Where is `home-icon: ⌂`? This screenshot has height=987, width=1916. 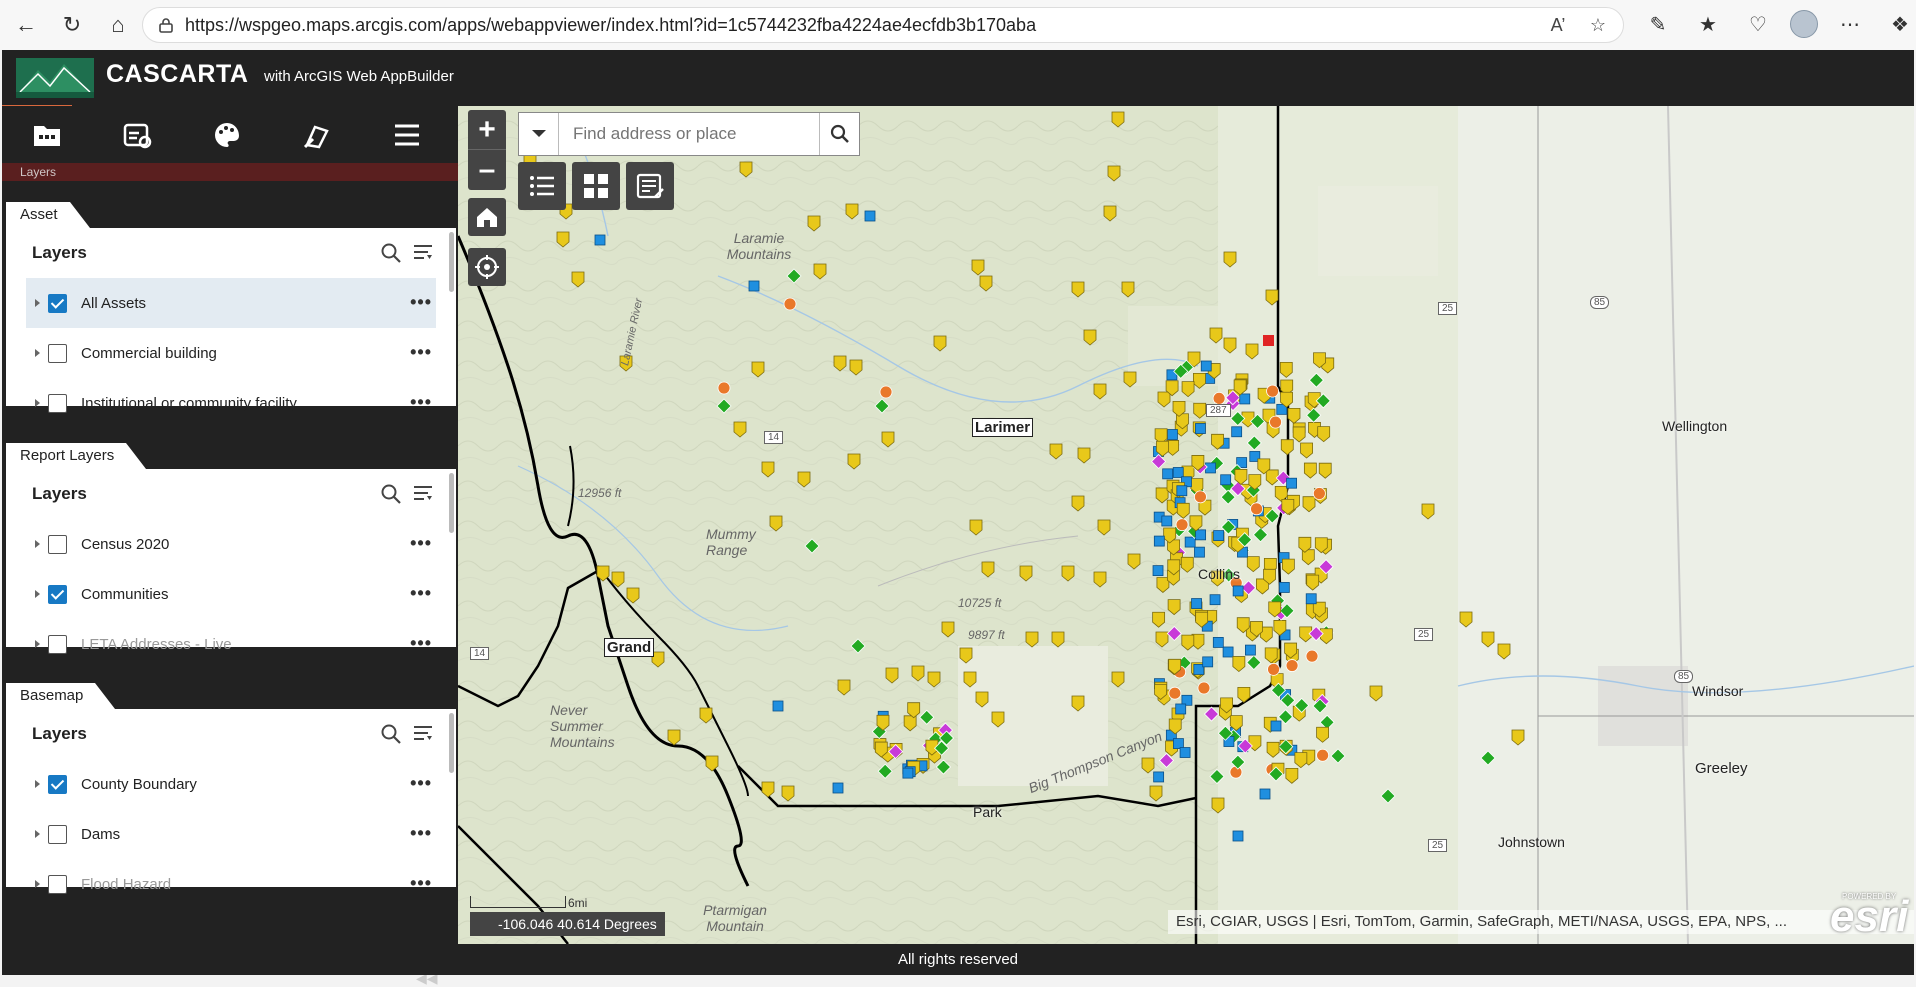
home-icon: ⌂ is located at coordinates (118, 25).